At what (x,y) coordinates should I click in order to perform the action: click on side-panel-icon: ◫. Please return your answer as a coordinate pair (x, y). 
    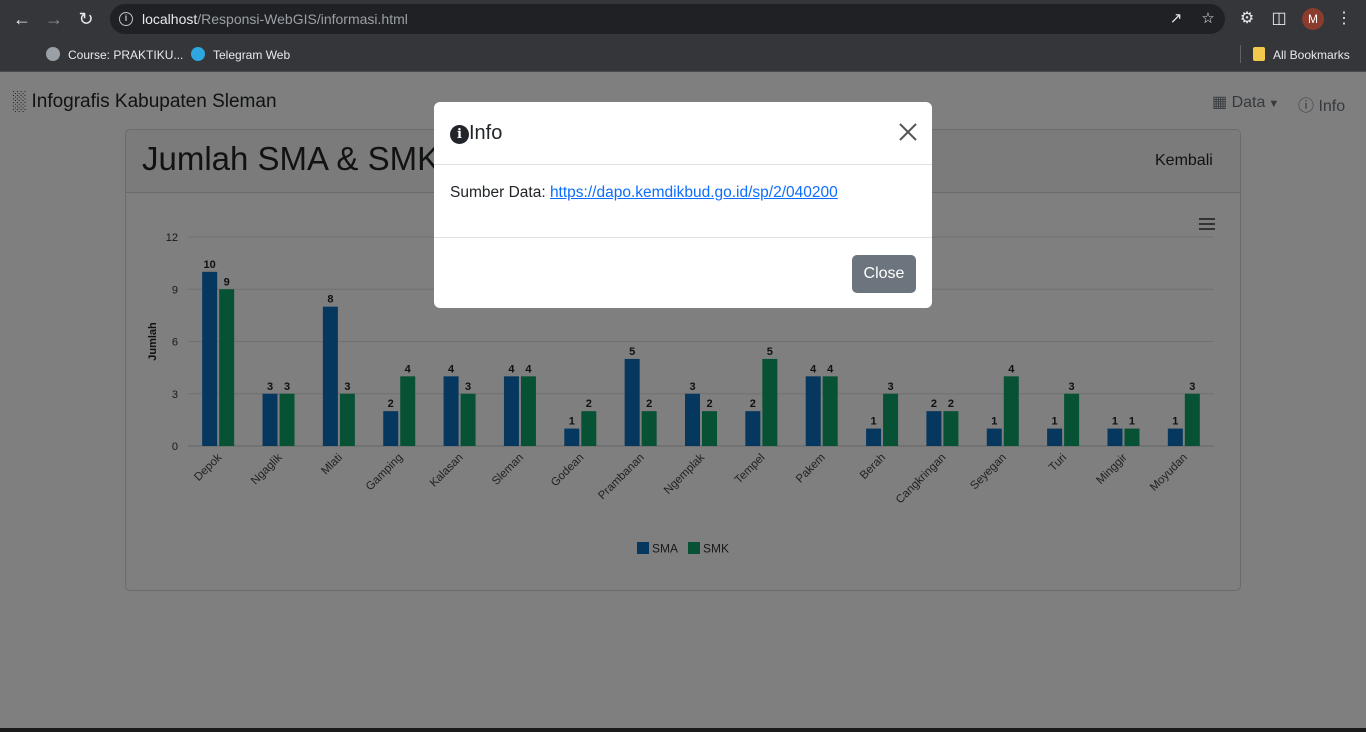
    Looking at the image, I should click on (1279, 19).